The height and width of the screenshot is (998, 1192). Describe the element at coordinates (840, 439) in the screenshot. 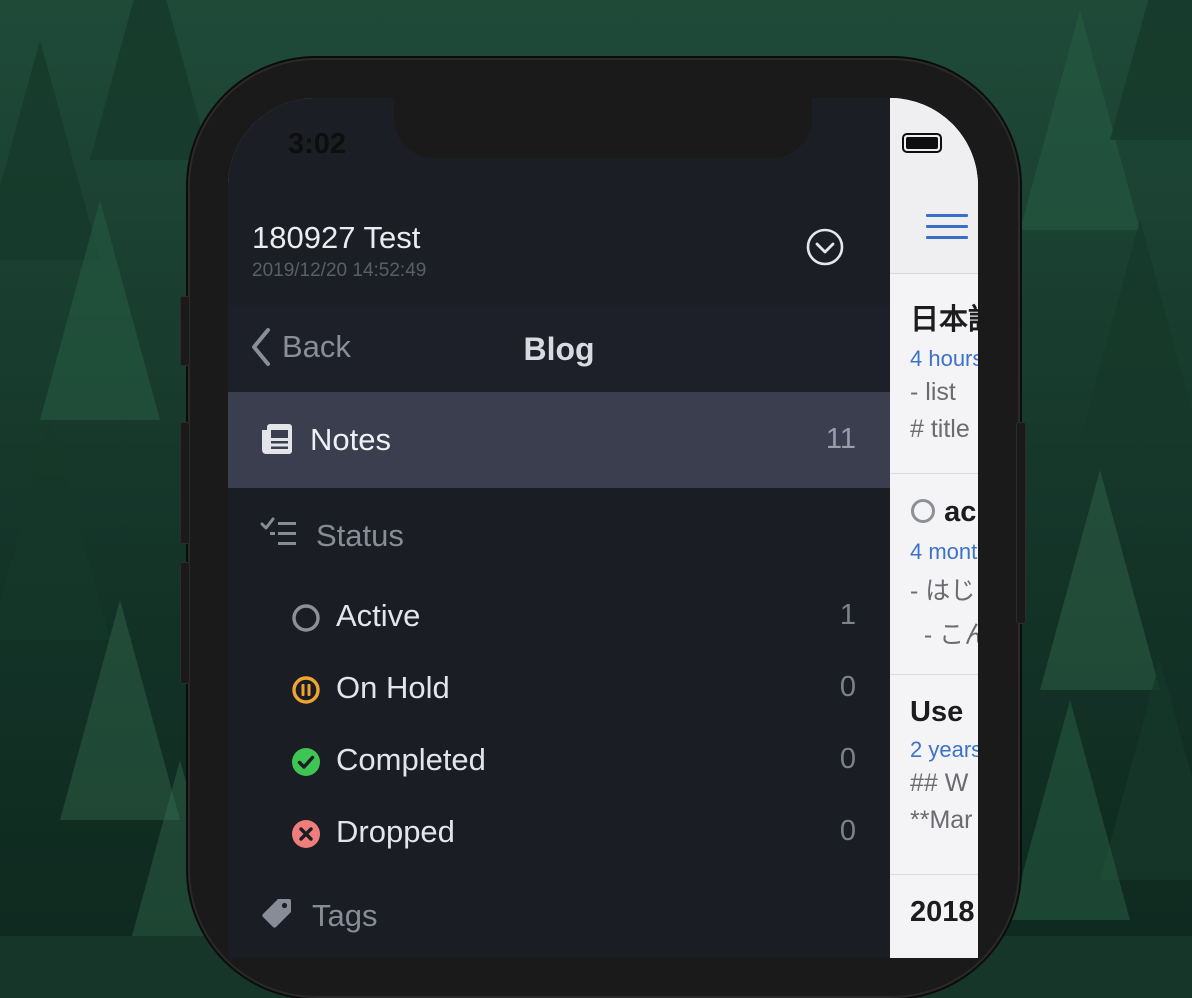

I see `notes-count: 11` at that location.